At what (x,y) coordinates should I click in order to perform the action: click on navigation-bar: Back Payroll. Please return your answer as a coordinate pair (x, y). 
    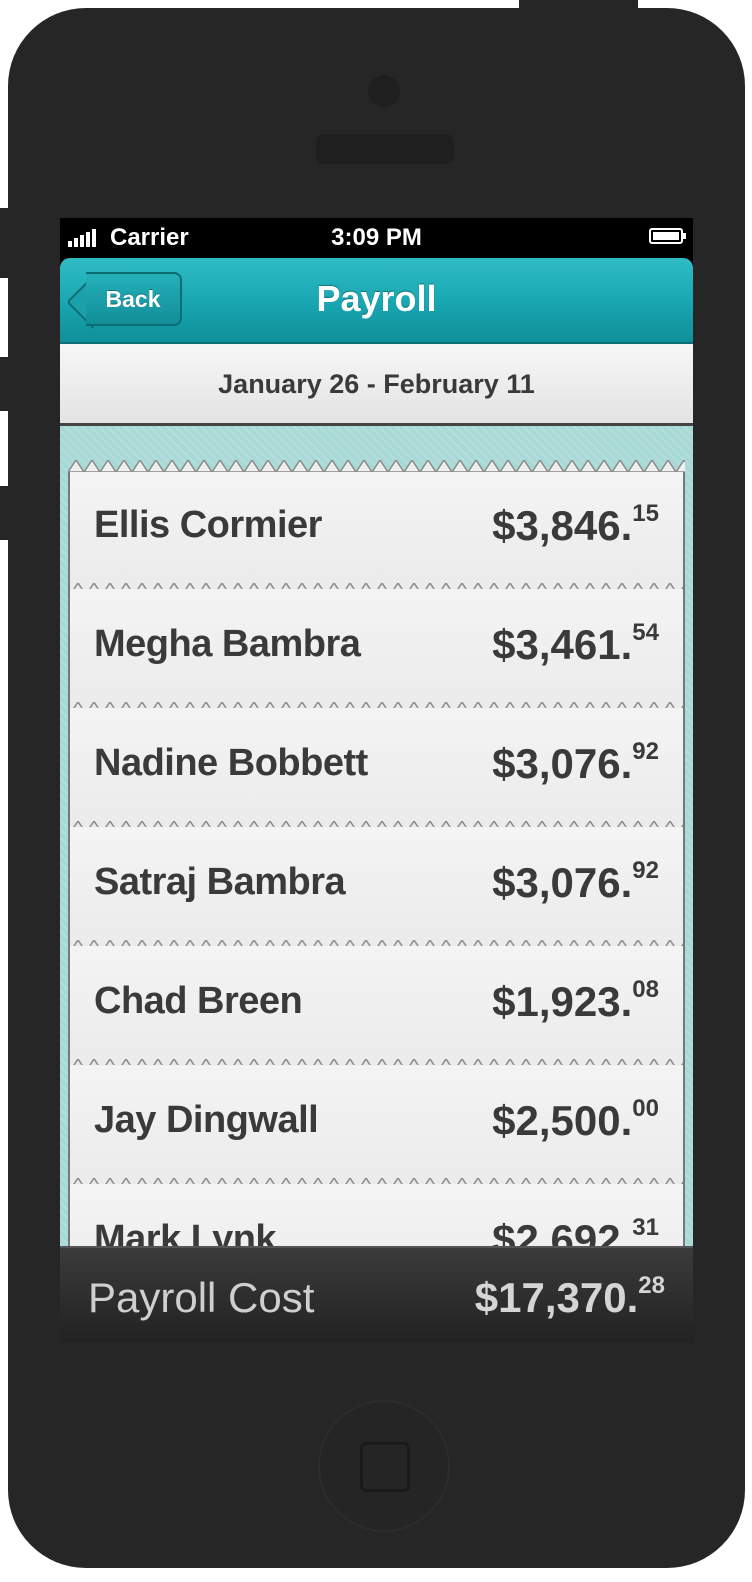
    Looking at the image, I should click on (376, 301).